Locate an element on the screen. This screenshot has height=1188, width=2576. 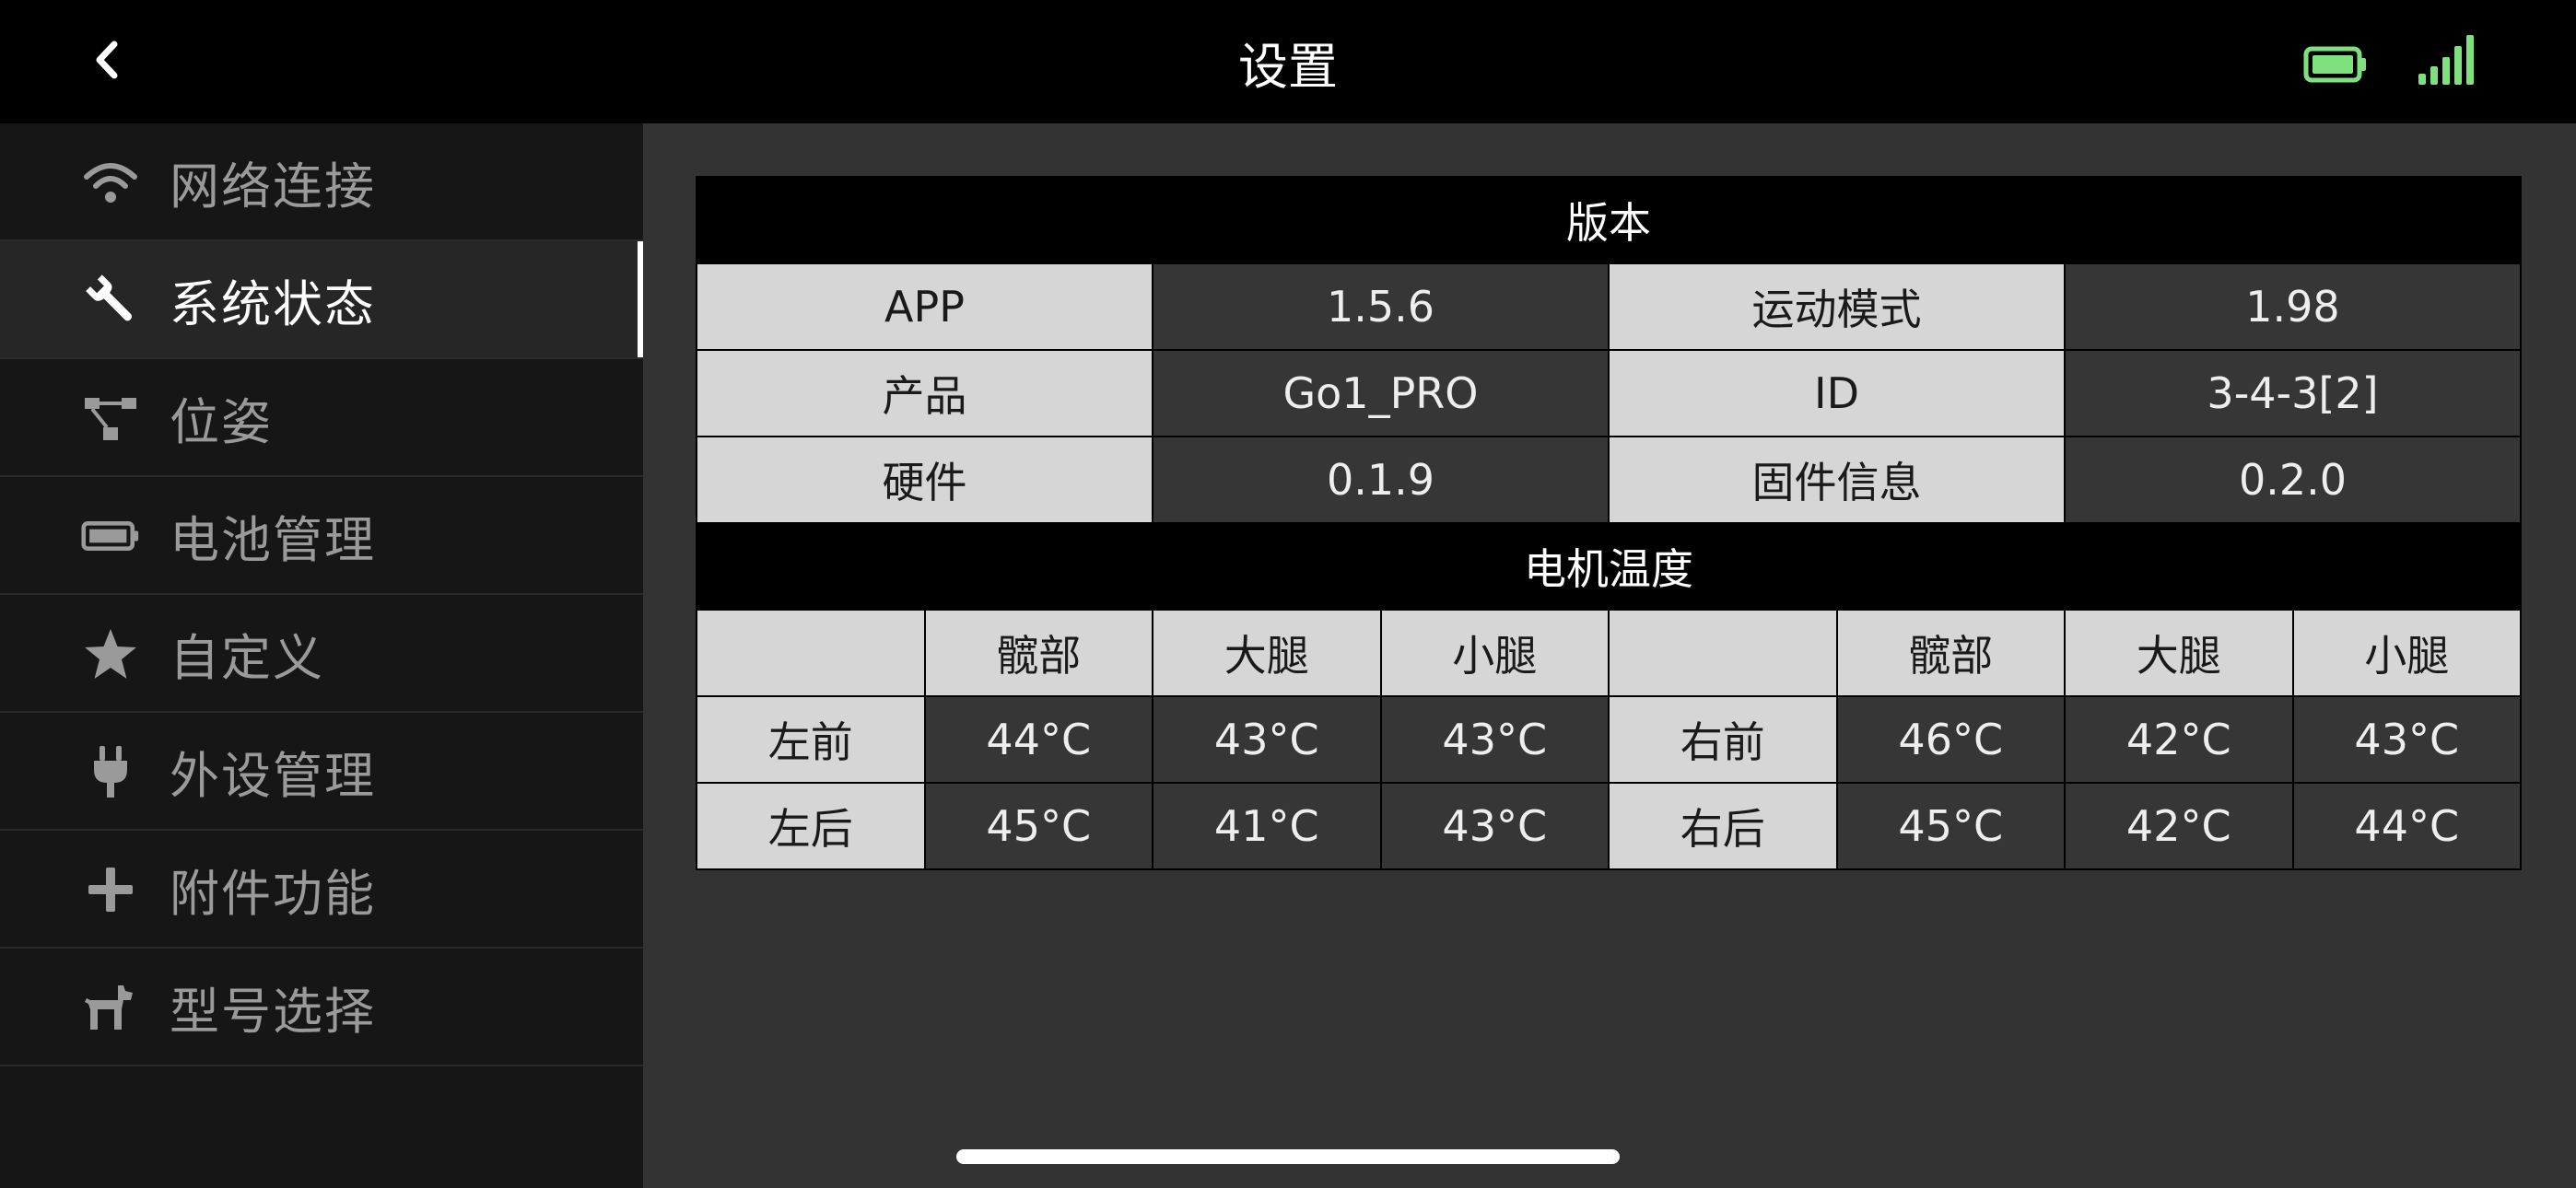
star-icon is located at coordinates (110, 654).